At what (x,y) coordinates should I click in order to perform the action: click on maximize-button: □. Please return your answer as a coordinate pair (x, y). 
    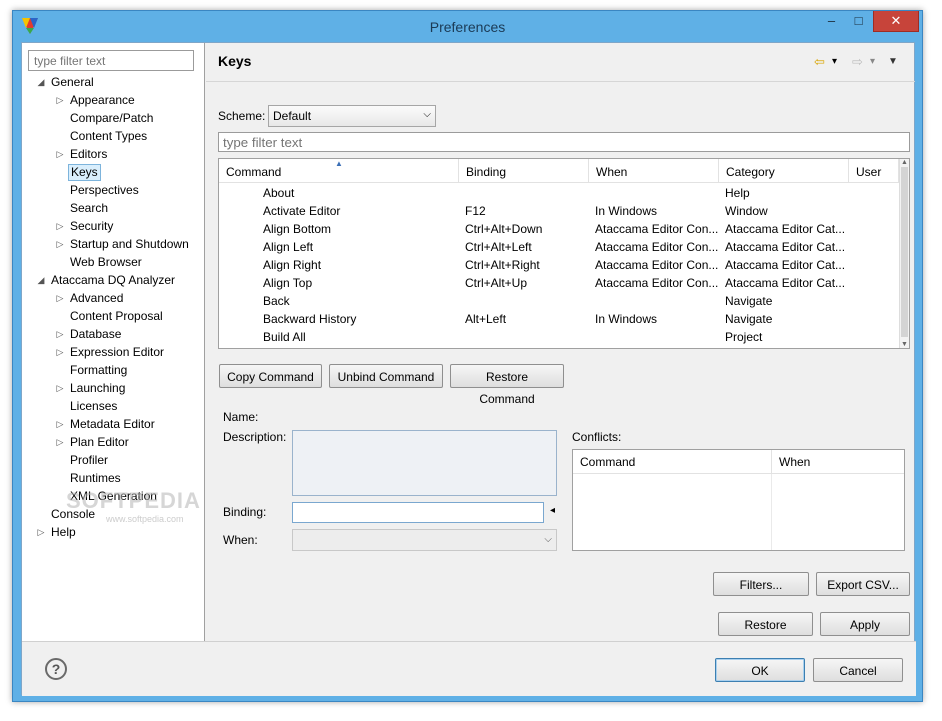
    Looking at the image, I should click on (858, 21).